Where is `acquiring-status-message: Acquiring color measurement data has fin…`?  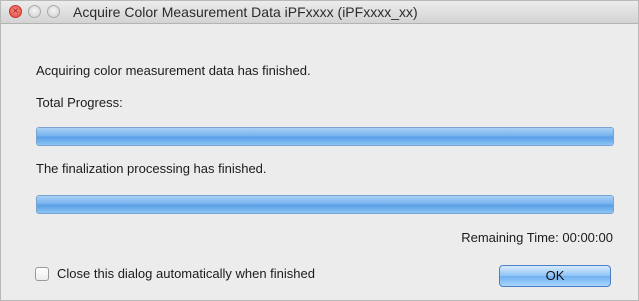
acquiring-status-message: Acquiring color measurement data has fin… is located at coordinates (173, 70).